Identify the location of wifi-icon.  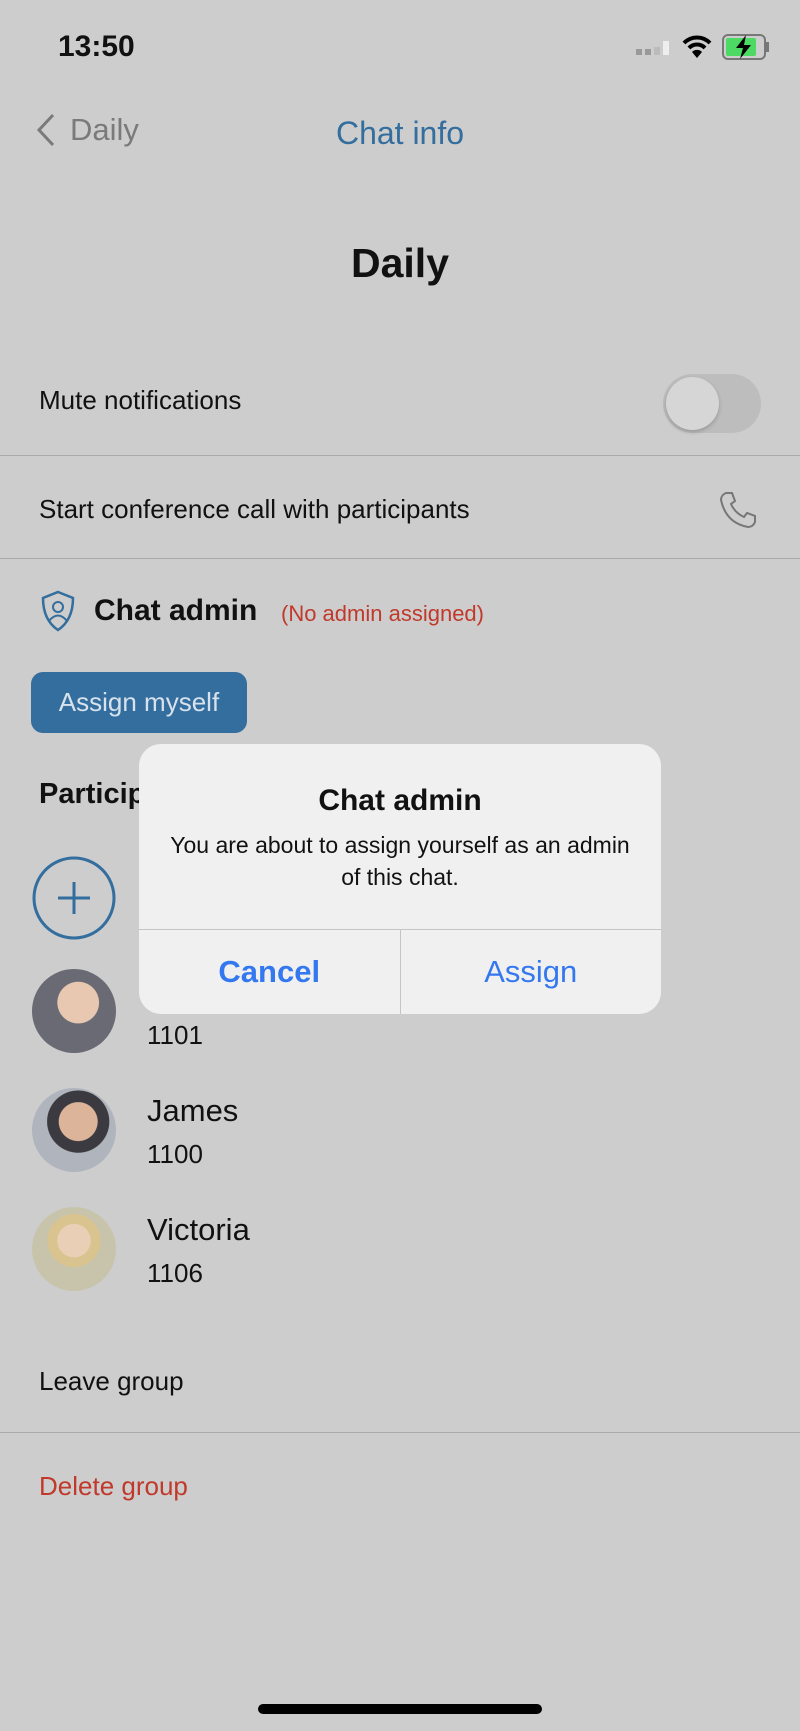
(697, 46).